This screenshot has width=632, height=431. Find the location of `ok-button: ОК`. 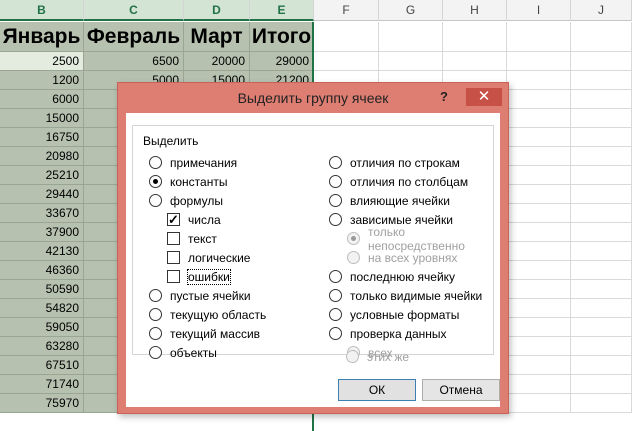

ok-button: ОК is located at coordinates (377, 390).